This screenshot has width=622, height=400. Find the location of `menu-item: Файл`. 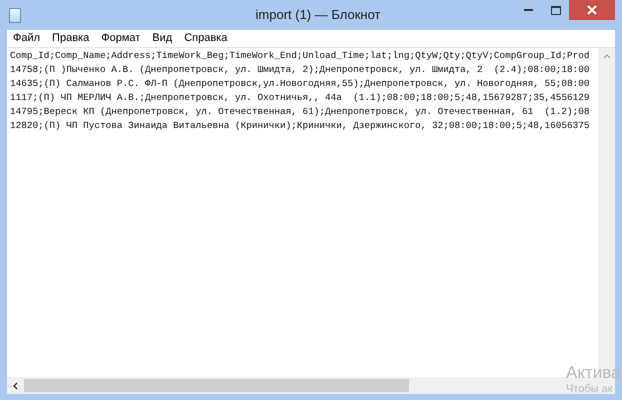

menu-item: Файл is located at coordinates (26, 38).